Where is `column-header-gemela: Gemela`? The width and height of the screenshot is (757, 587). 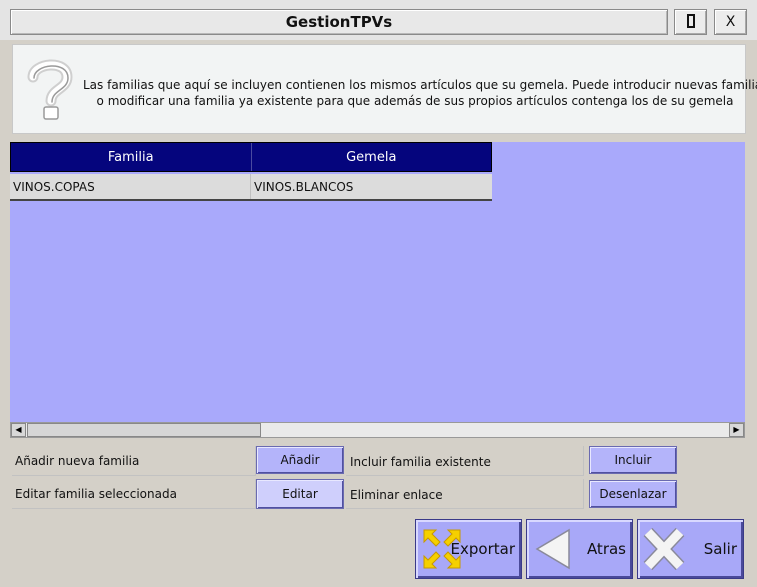
column-header-gemela: Gemela is located at coordinates (371, 157).